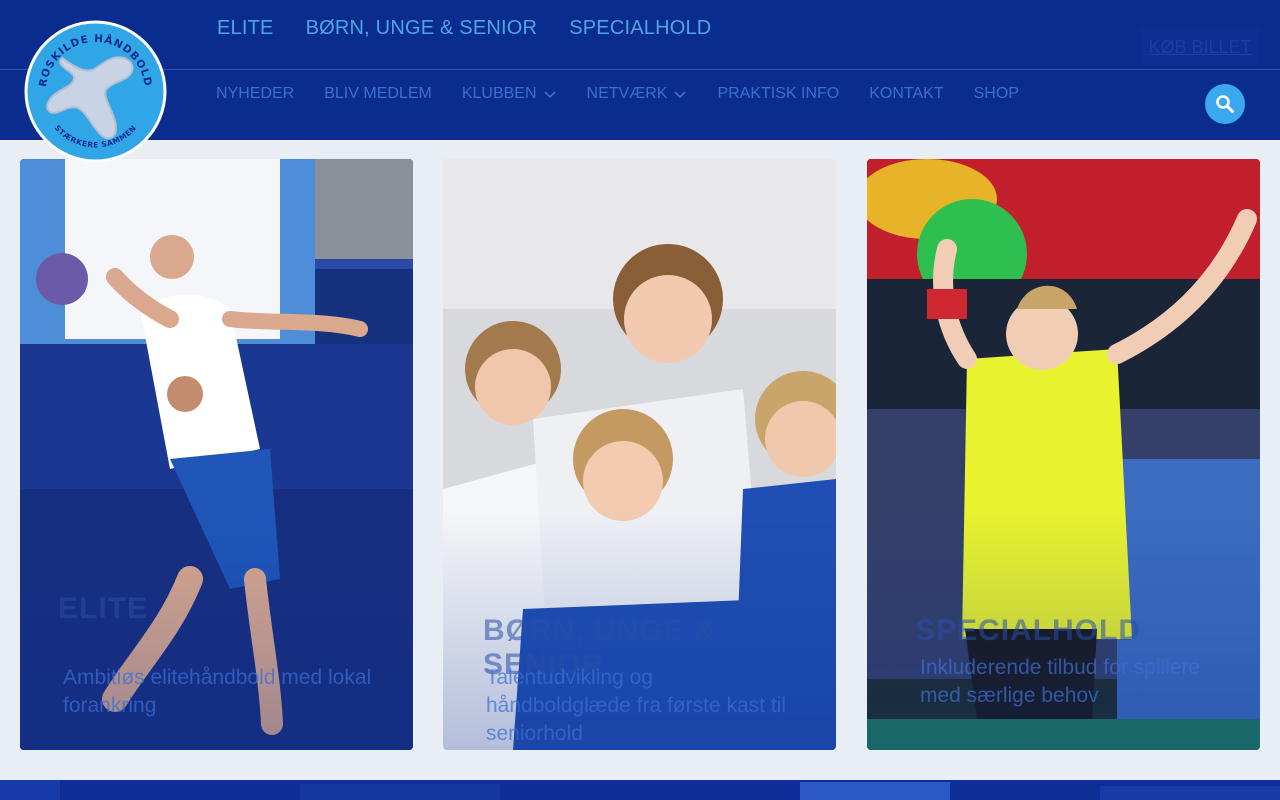  I want to click on nav-item-label: BLIV MEDLEM, so click(378, 93).